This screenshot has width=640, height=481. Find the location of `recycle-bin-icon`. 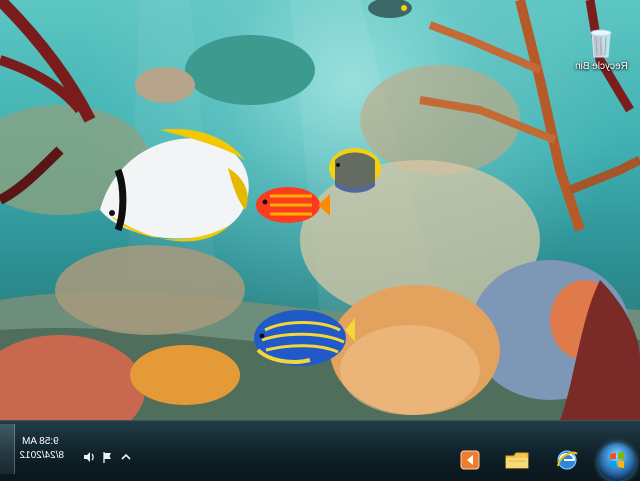

recycle-bin-icon is located at coordinates (601, 43).